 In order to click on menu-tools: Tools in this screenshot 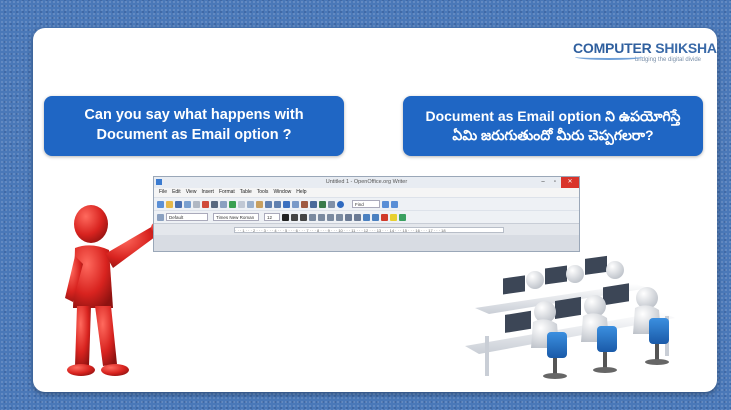, I will do `click(263, 192)`.